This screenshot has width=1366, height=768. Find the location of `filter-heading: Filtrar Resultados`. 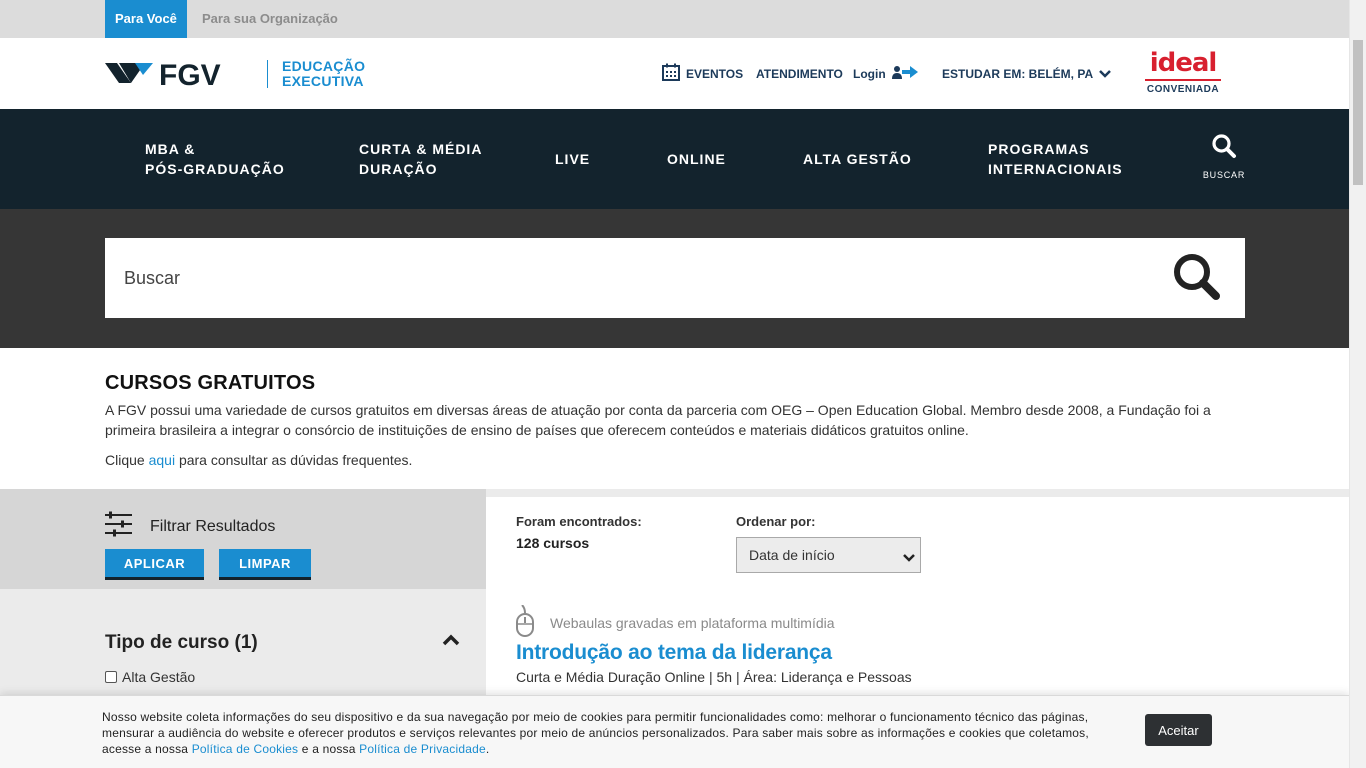

filter-heading: Filtrar Resultados is located at coordinates (190, 526).